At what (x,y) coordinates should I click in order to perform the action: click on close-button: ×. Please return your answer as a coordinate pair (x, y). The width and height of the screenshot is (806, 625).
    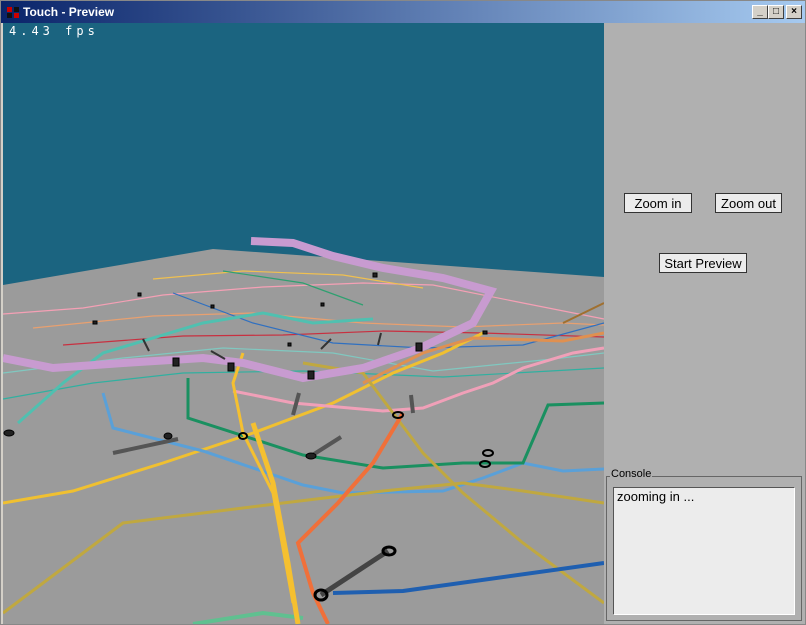
    Looking at the image, I should click on (794, 12).